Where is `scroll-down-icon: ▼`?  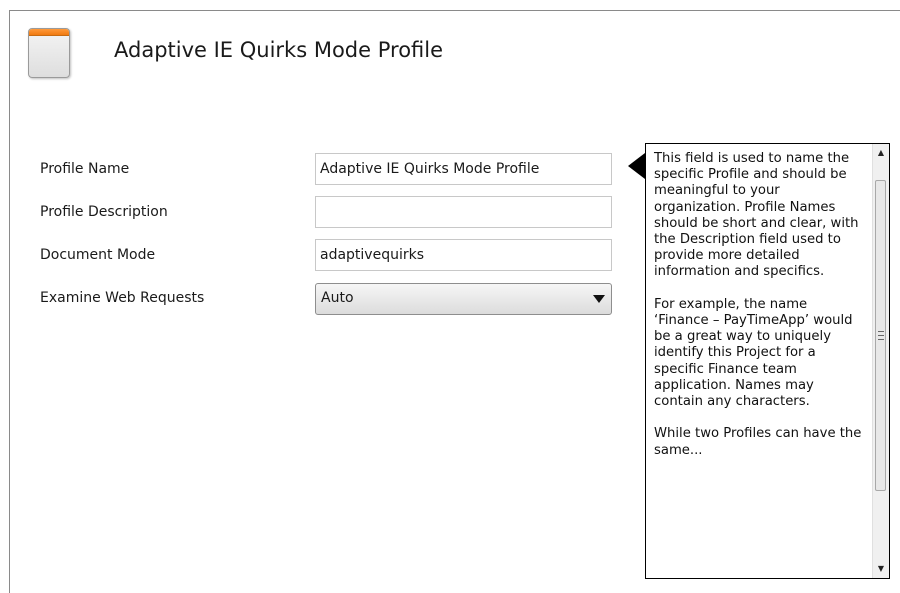
scroll-down-icon: ▼ is located at coordinates (881, 569).